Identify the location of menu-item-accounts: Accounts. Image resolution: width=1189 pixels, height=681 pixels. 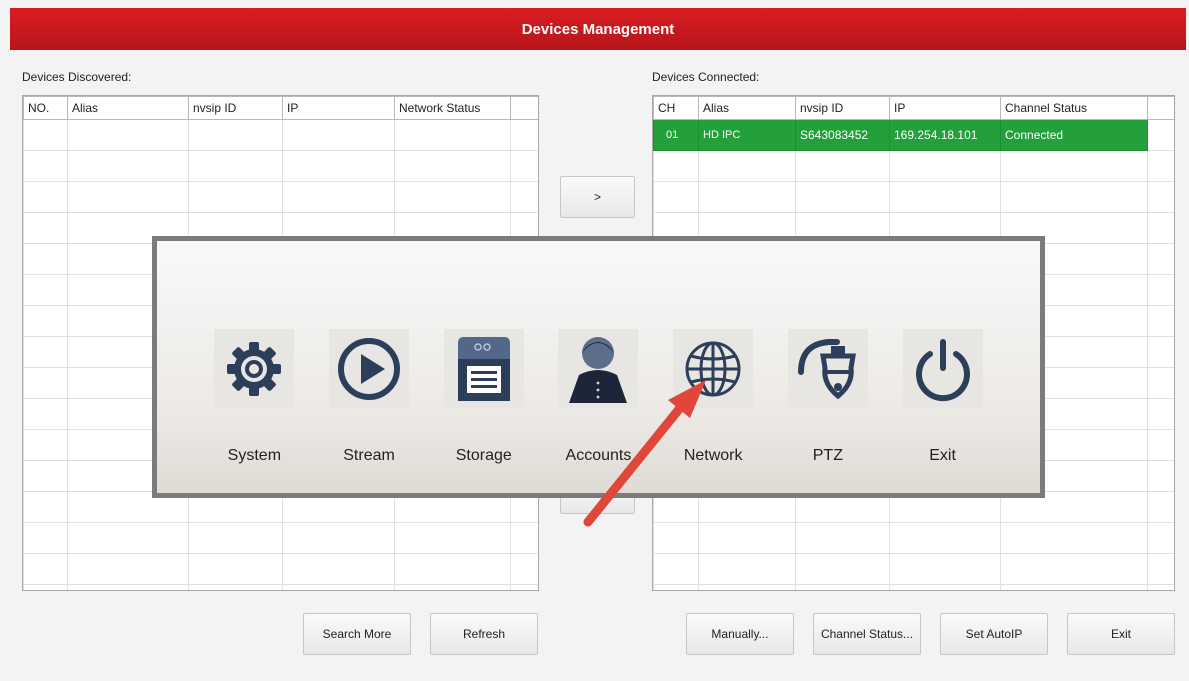
(598, 367).